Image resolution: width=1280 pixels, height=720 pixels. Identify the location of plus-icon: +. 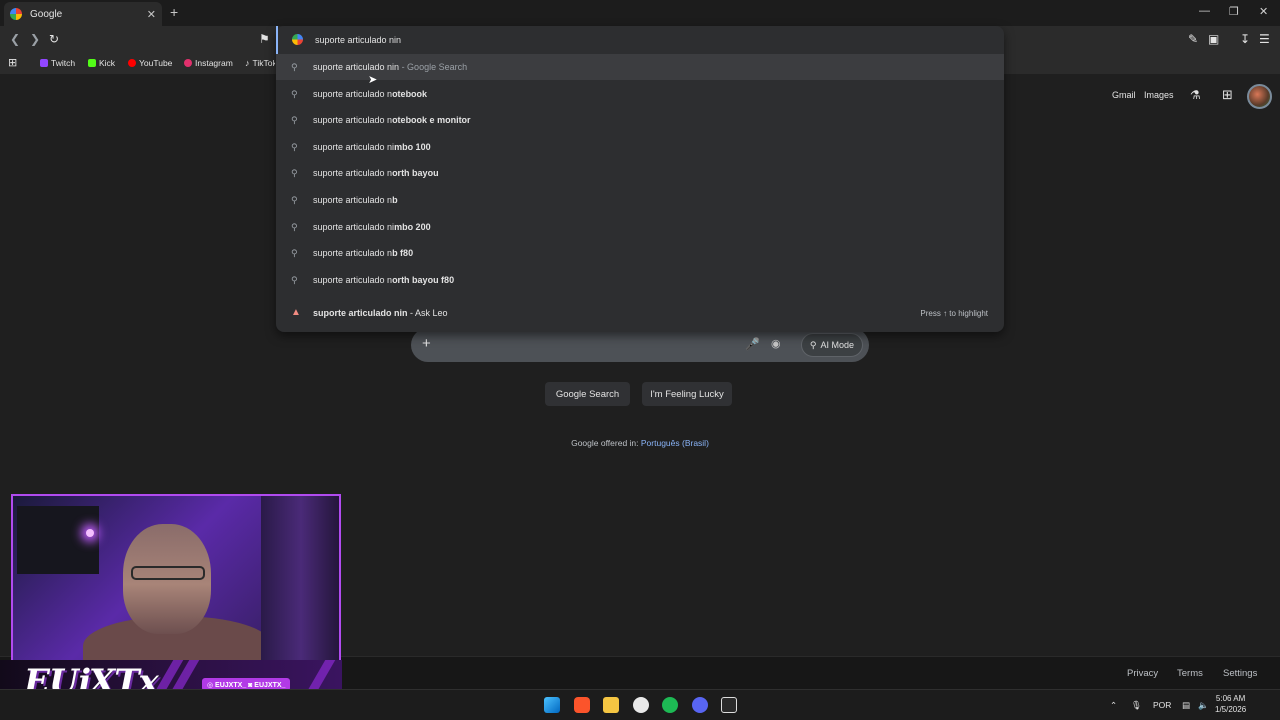
(426, 343).